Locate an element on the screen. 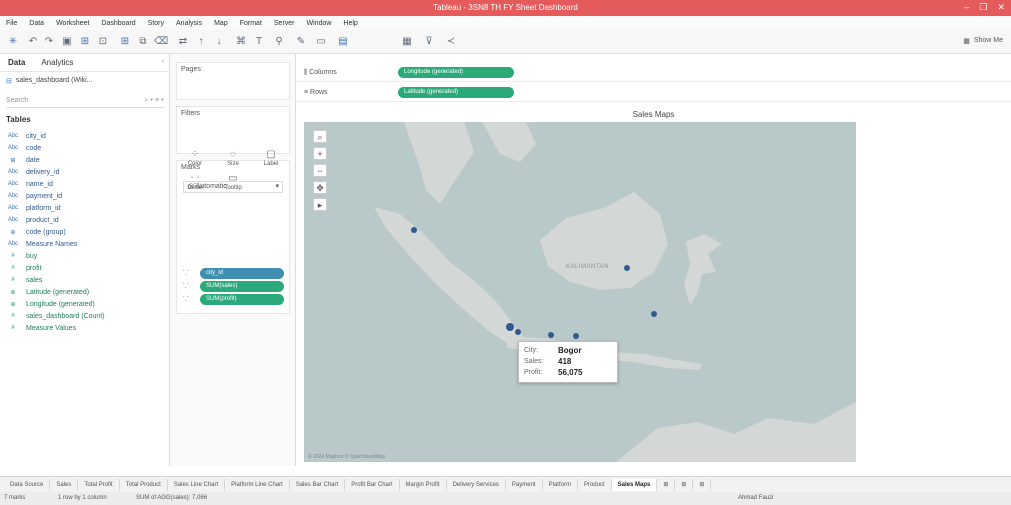 This screenshot has width=1011, height=505. status-user: Ahmad Fauzi is located at coordinates (755, 498).